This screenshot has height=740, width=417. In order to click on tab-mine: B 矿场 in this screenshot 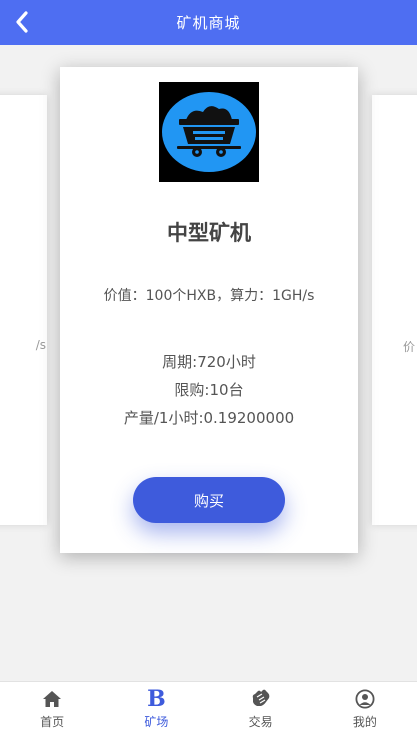, I will do `click(156, 711)`.